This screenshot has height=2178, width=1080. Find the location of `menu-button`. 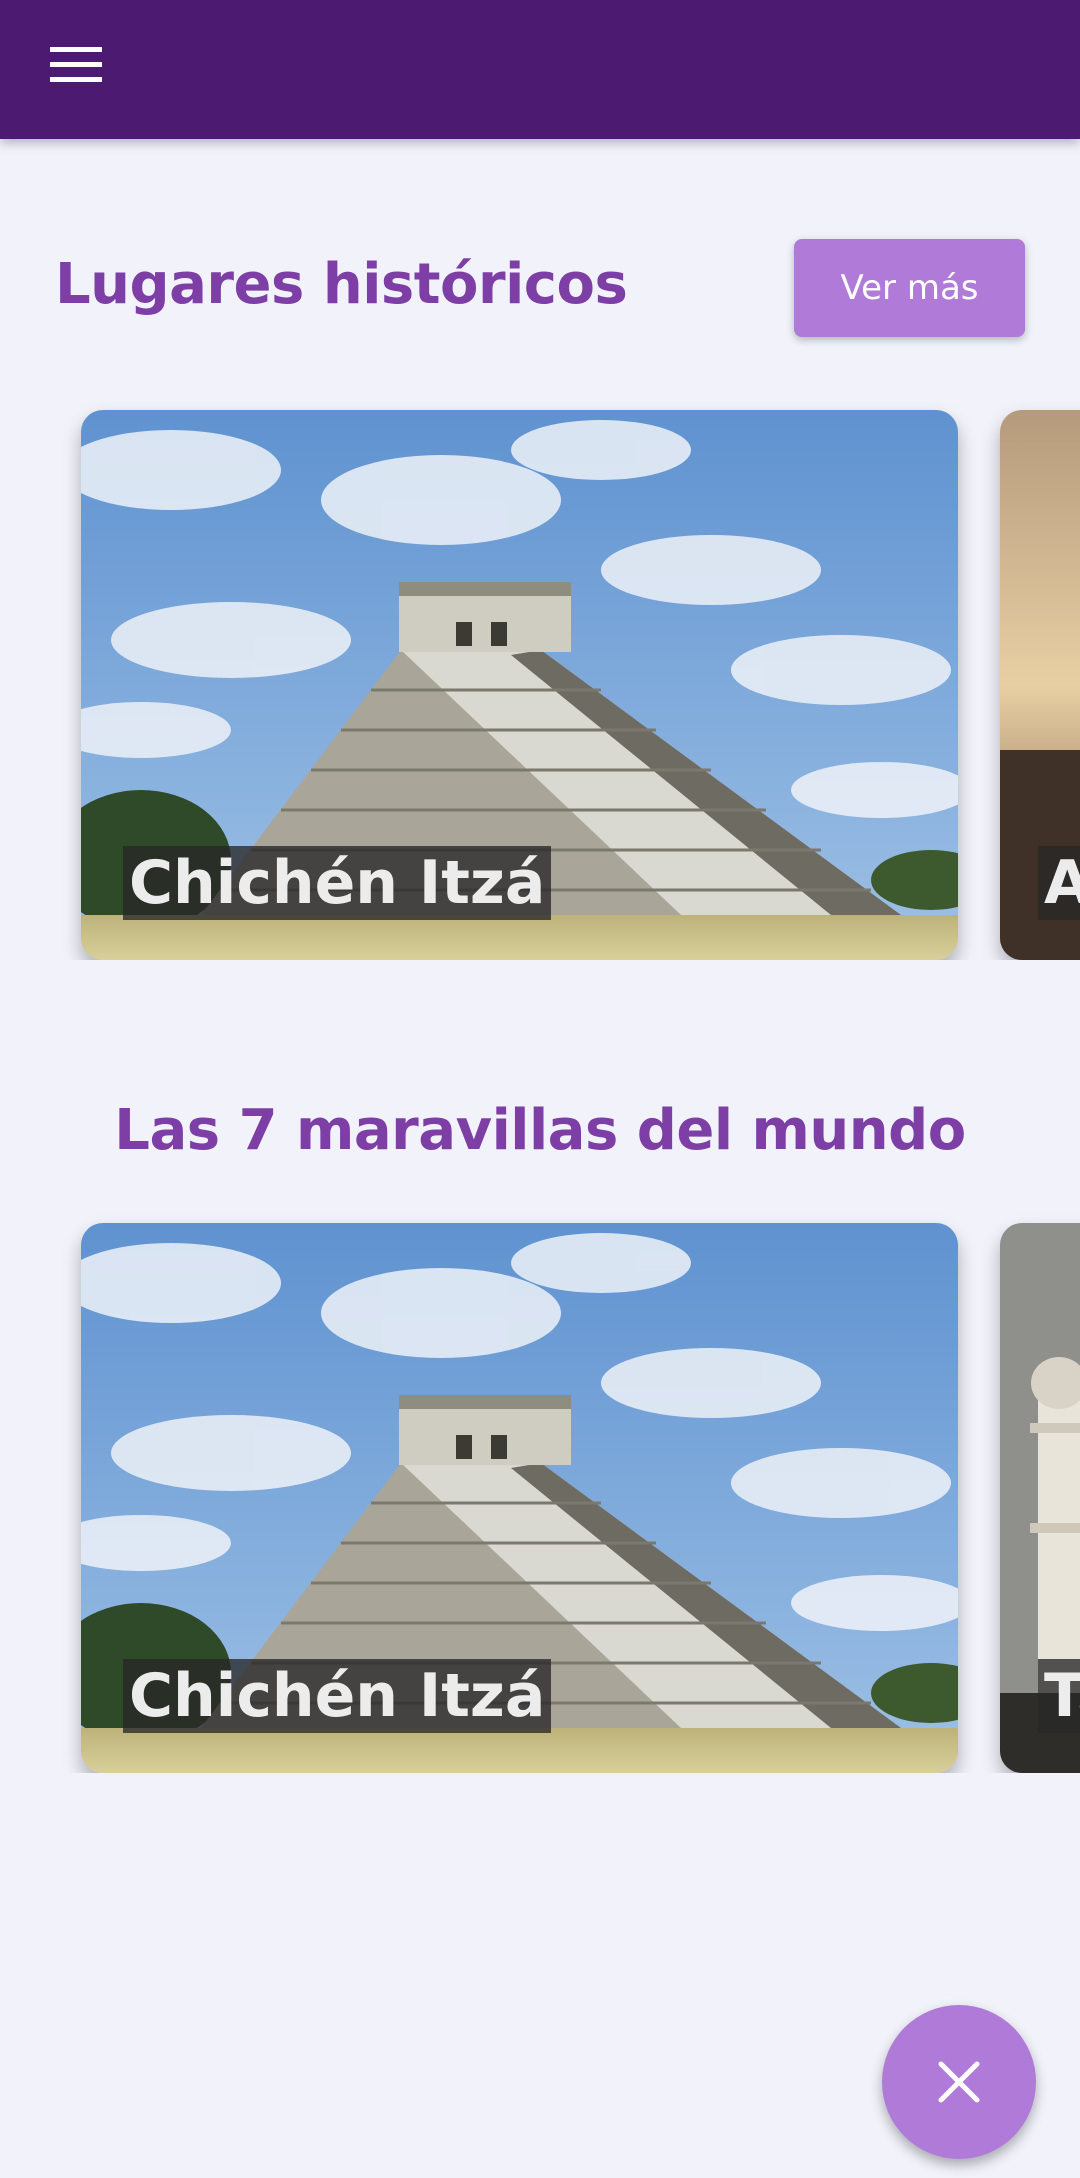

menu-button is located at coordinates (76, 64).